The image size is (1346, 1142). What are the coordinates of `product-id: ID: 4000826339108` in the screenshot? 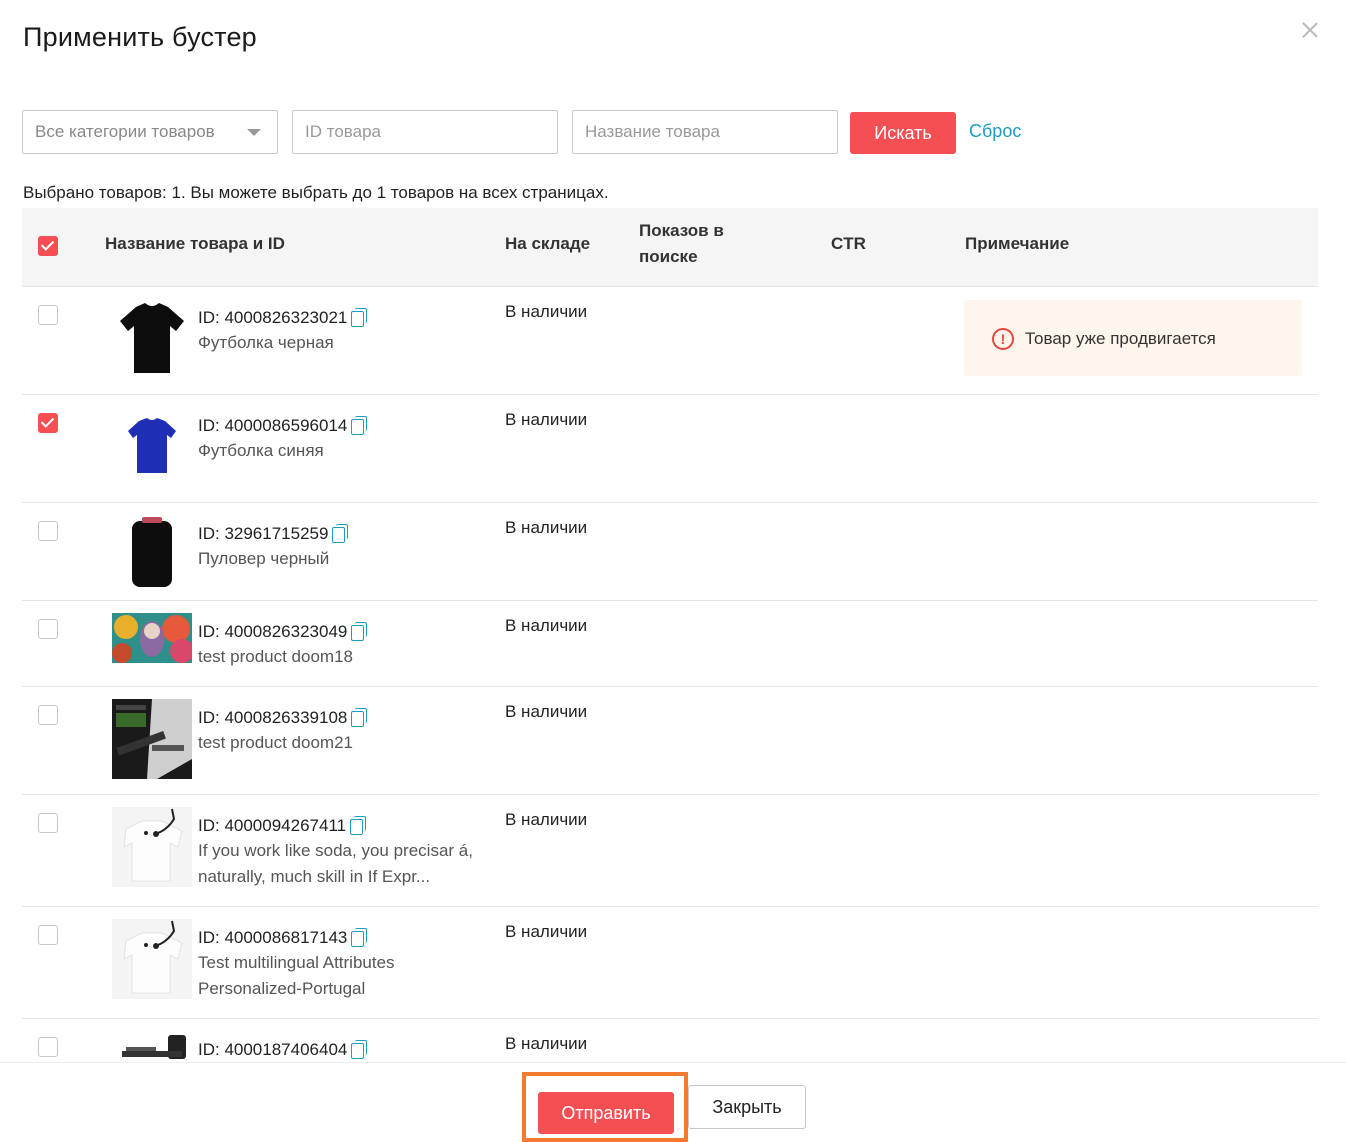 It's located at (283, 718).